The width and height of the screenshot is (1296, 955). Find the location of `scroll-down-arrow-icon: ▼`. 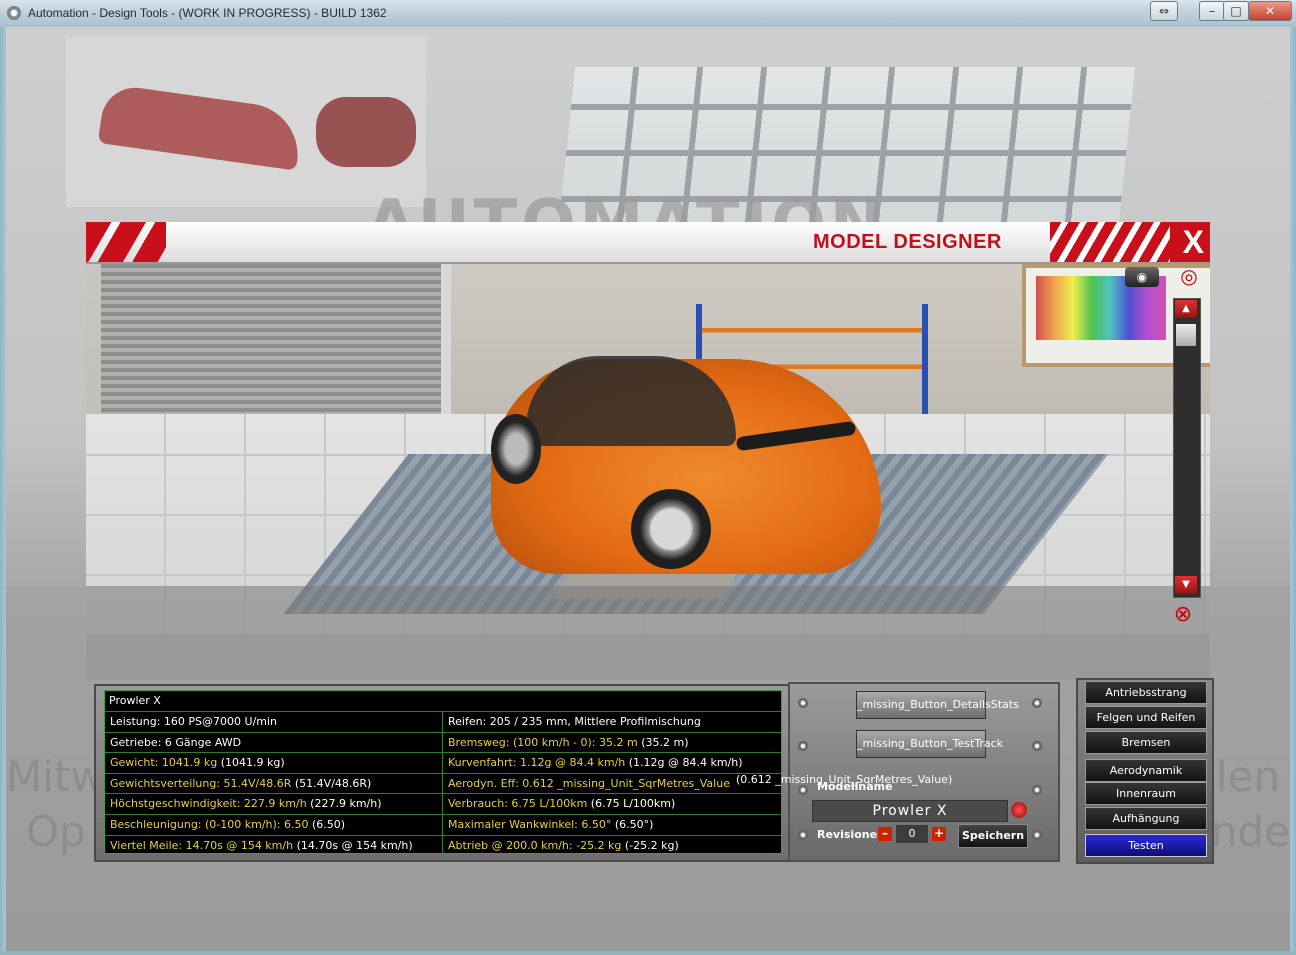

scroll-down-arrow-icon: ▼ is located at coordinates (1186, 585).